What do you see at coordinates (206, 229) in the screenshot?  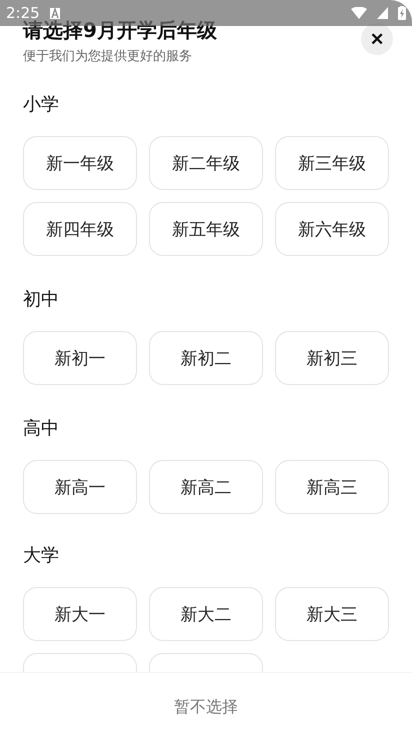 I see `grade-option: 新五年级` at bounding box center [206, 229].